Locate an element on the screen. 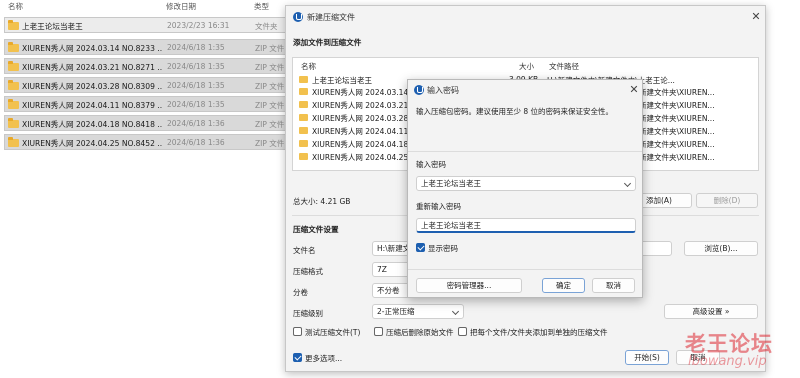  test-archive-label: 测试压缩文件(T) is located at coordinates (333, 332).